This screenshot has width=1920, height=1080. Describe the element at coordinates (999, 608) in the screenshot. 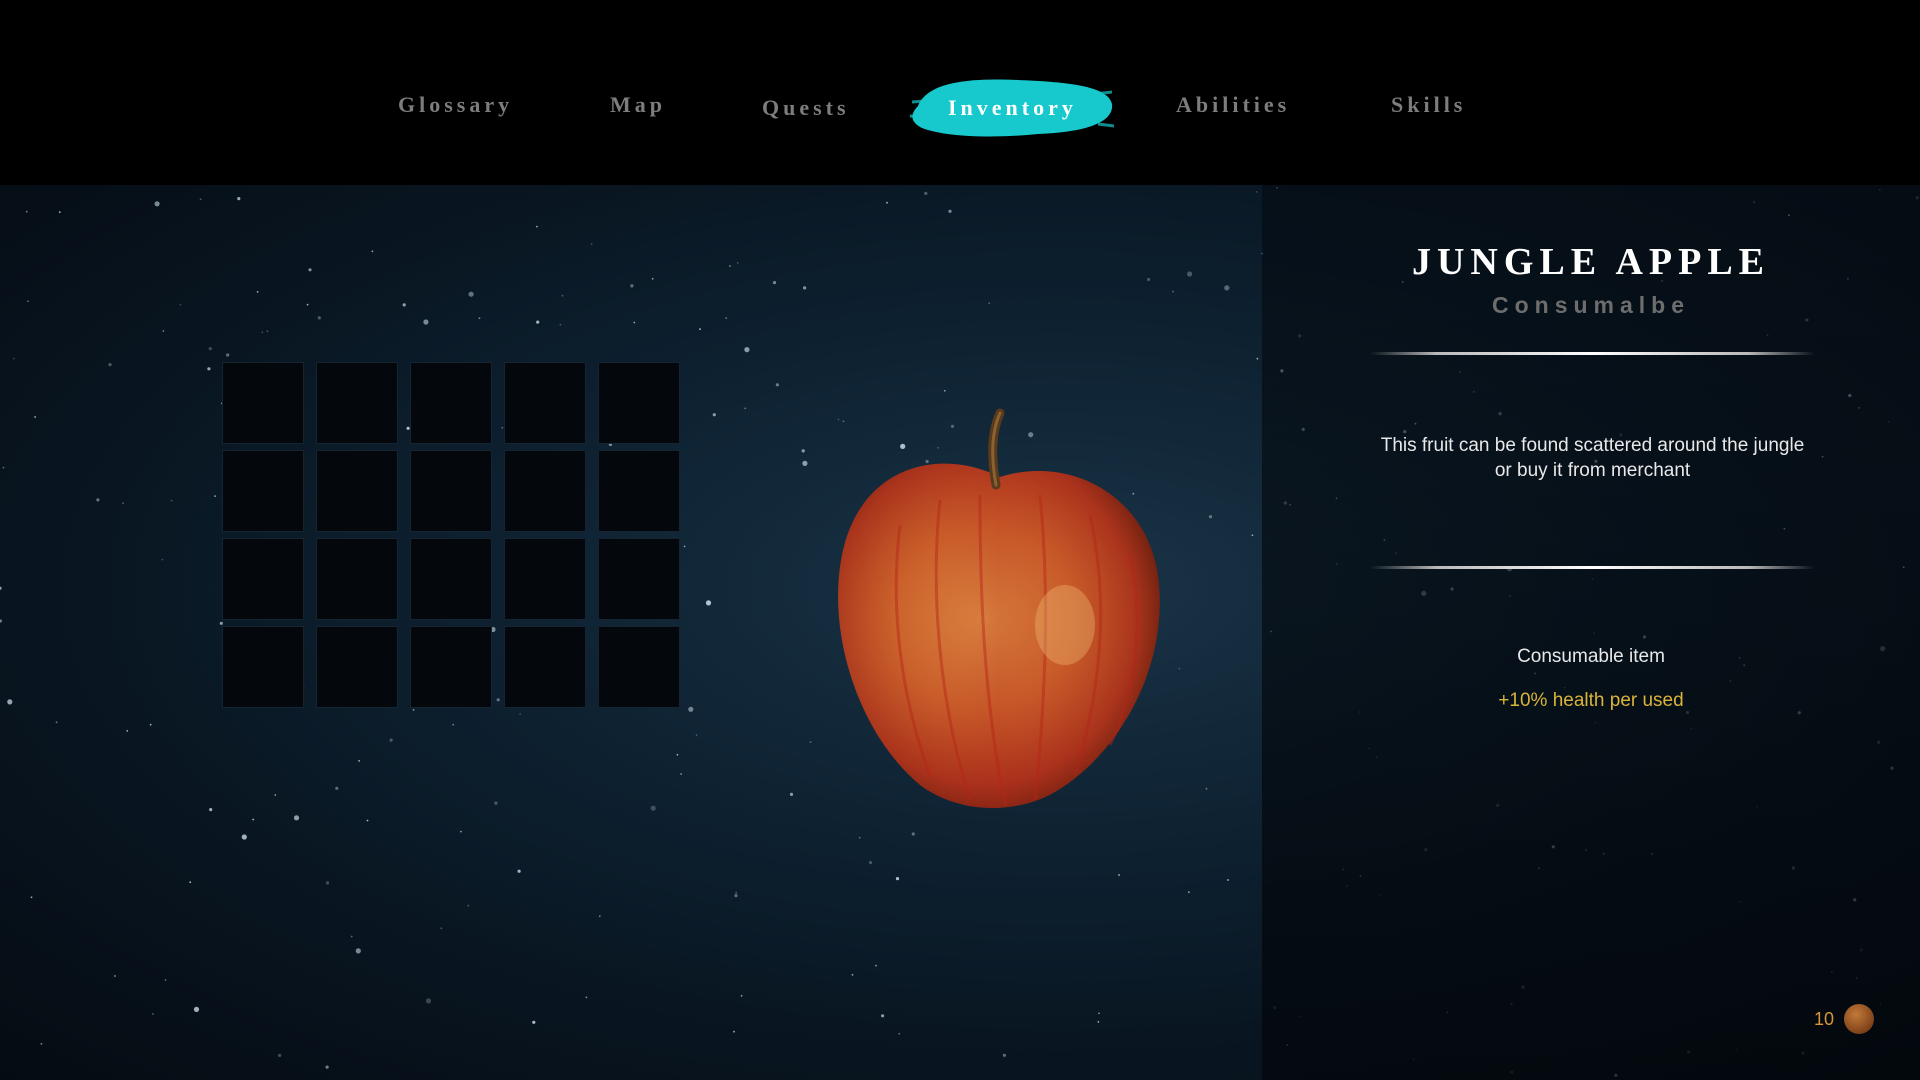

I see `apple-image` at that location.